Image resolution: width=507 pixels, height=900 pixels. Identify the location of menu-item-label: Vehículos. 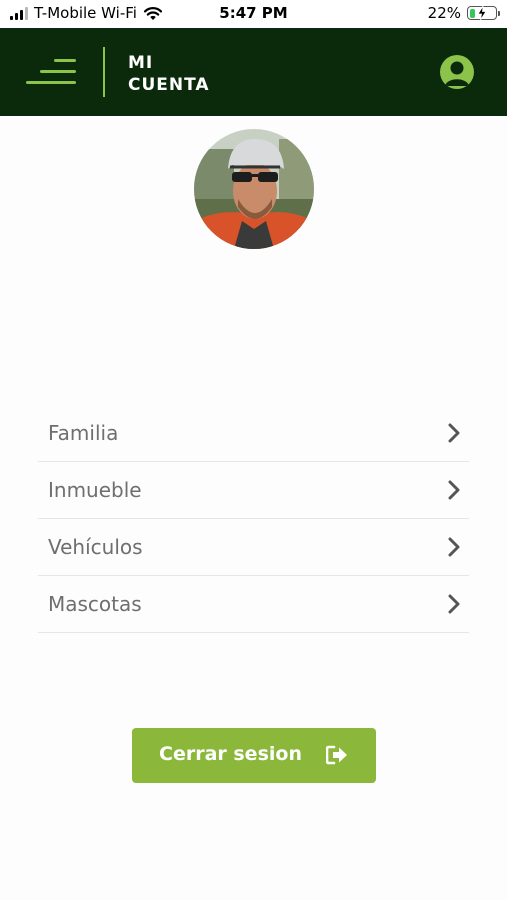
(95, 547).